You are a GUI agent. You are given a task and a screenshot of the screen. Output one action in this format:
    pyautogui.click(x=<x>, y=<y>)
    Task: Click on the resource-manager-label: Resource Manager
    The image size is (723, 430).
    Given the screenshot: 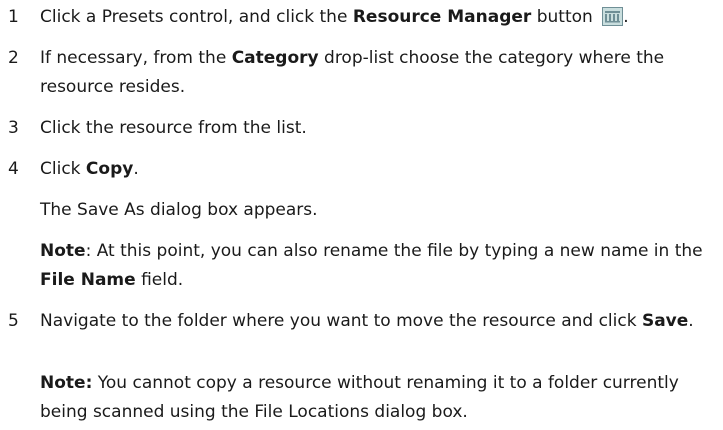 What is the action you would take?
    pyautogui.click(x=442, y=17)
    